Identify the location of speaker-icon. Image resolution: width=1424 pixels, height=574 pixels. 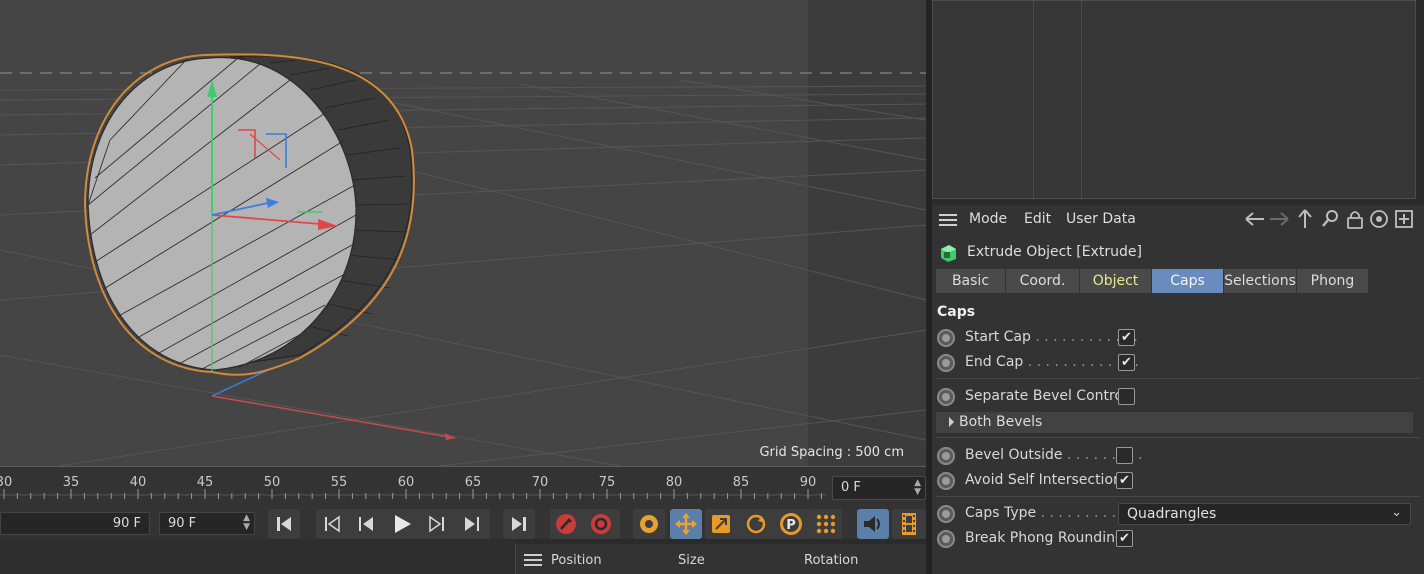
(872, 524).